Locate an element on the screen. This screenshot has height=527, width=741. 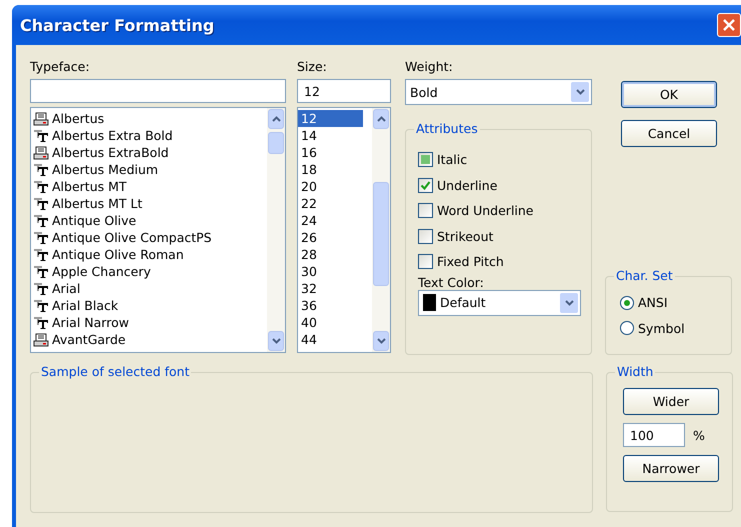
dialog-button: Cancel is located at coordinates (669, 133).